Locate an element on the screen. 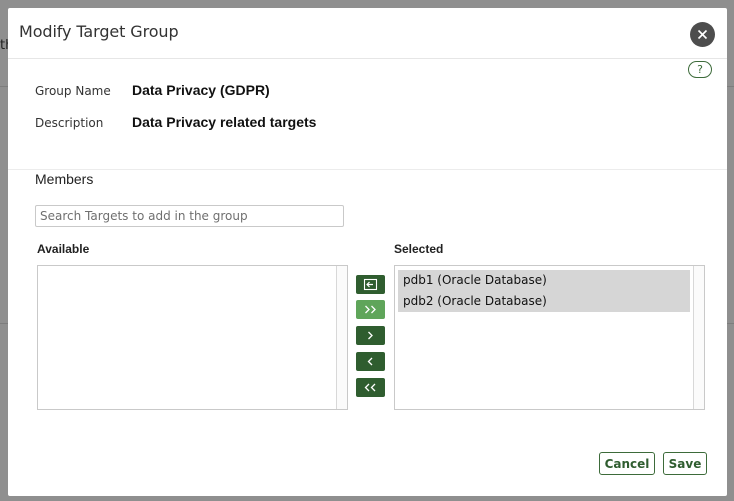 The image size is (734, 501). reset-button is located at coordinates (370, 284).